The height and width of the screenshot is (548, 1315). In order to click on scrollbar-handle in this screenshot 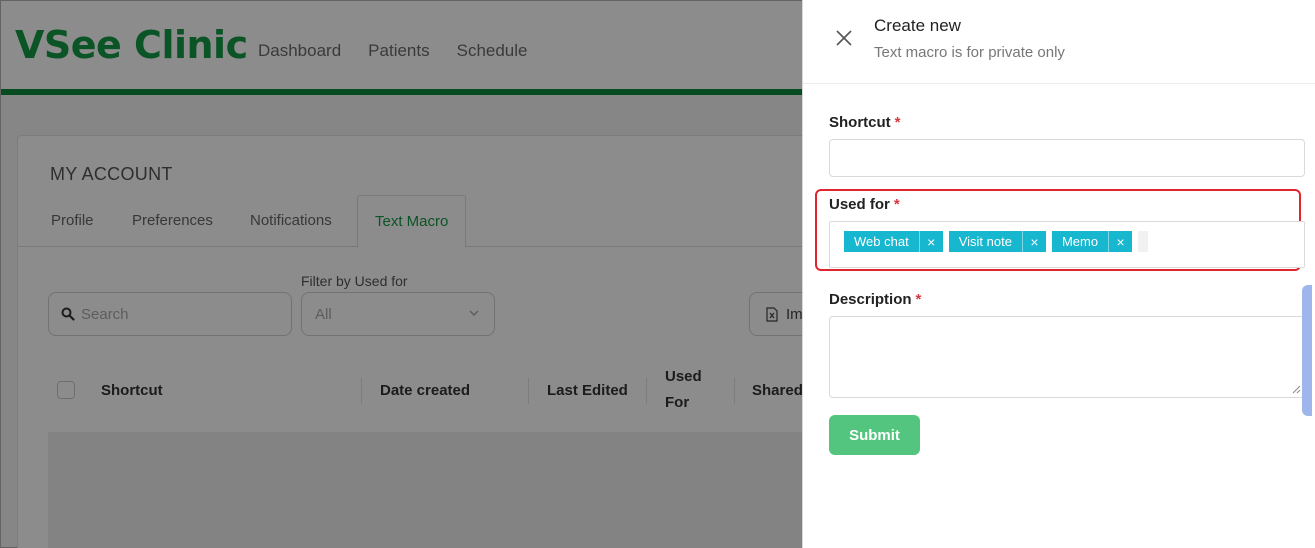, I will do `click(1307, 350)`.